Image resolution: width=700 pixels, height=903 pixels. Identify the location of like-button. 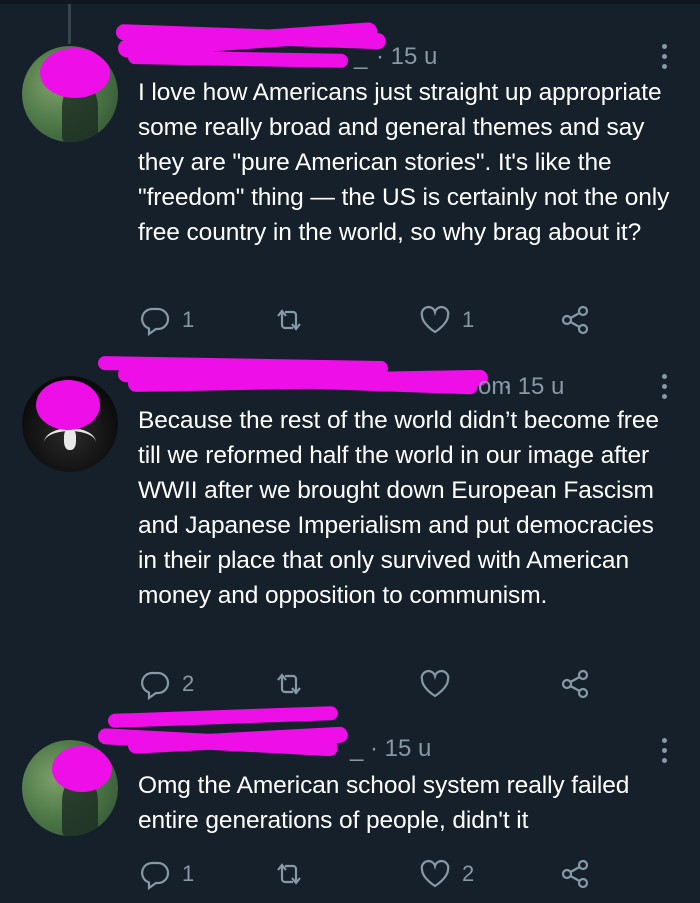
(440, 684).